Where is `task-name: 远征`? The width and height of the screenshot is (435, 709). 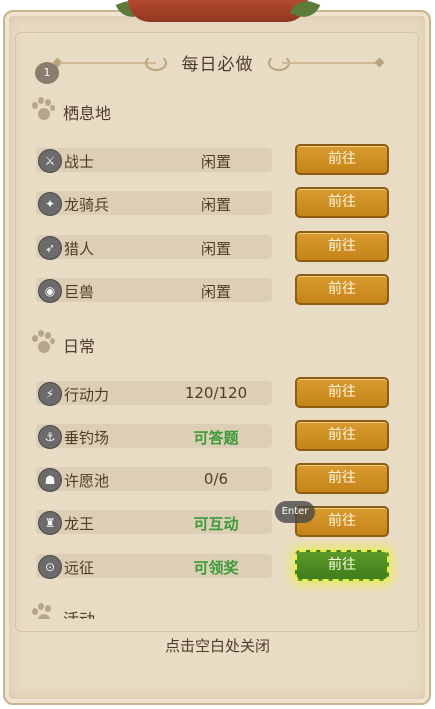
task-name: 远征 is located at coordinates (79, 568).